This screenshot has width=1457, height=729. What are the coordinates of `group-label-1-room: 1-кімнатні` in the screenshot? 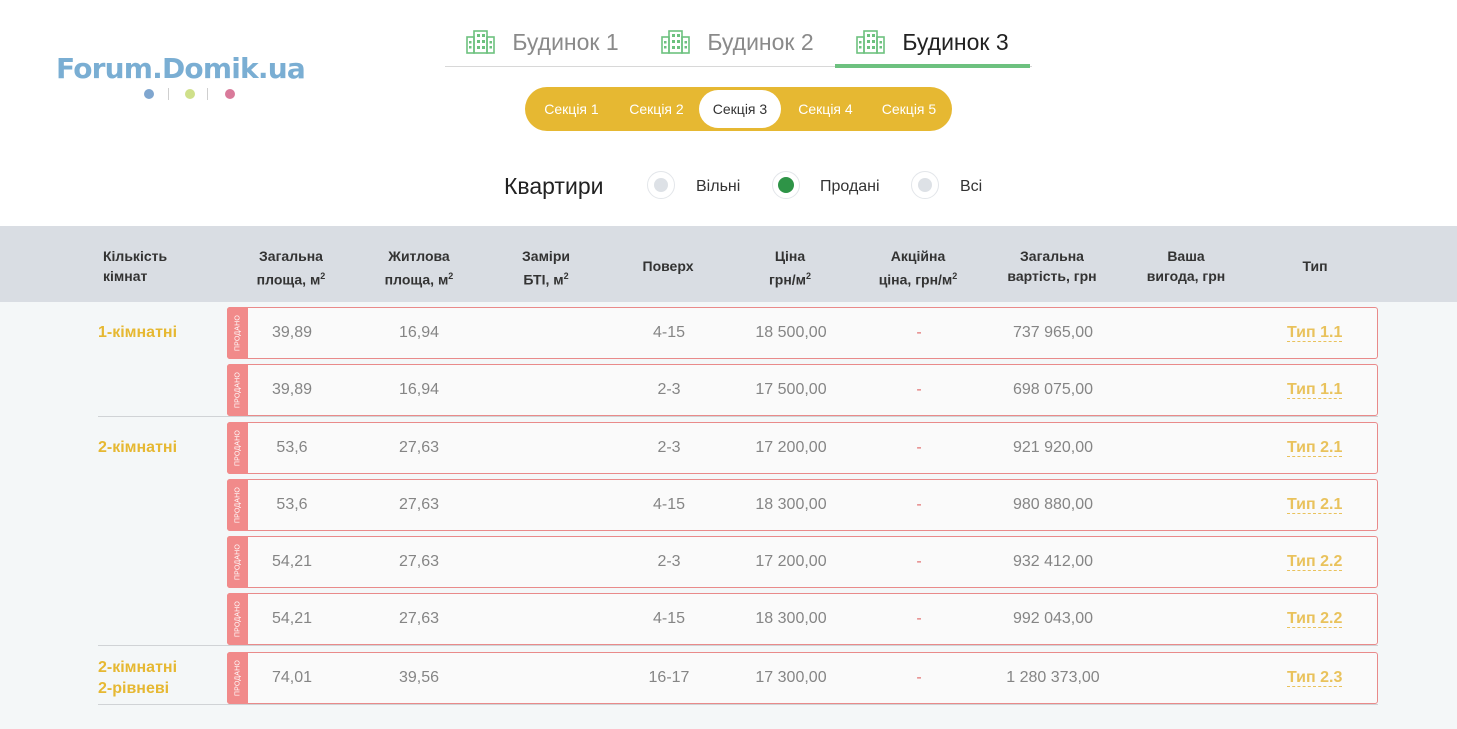 It's located at (137, 332).